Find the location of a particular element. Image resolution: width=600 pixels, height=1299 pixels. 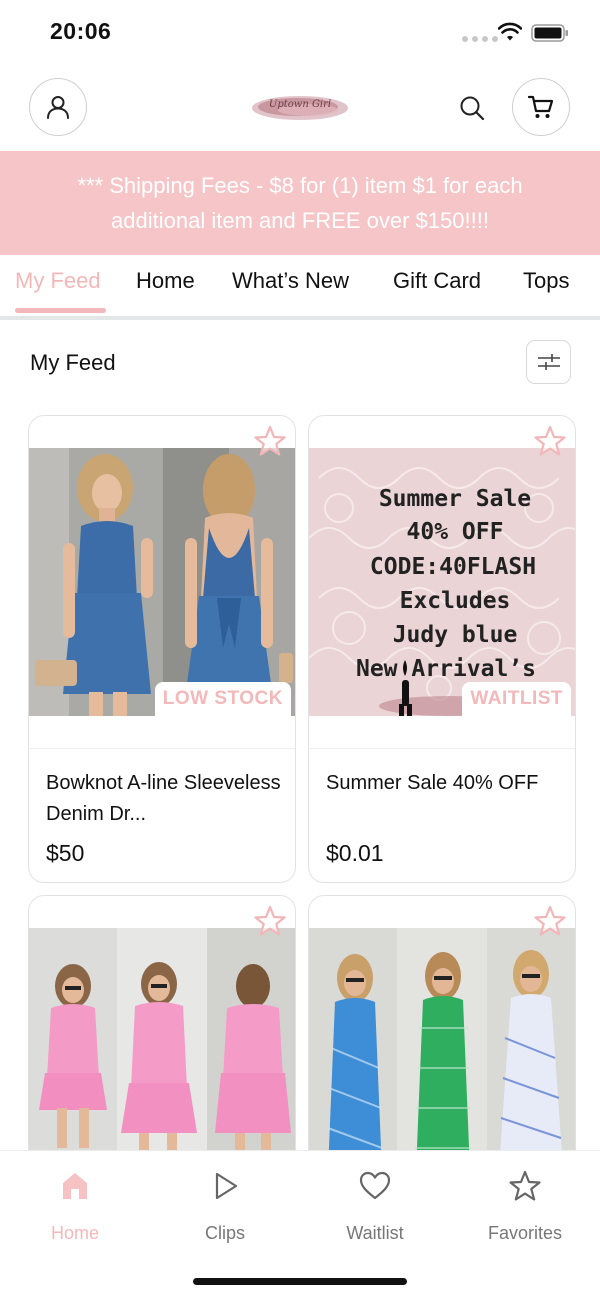

sliders-icon is located at coordinates (548, 362).